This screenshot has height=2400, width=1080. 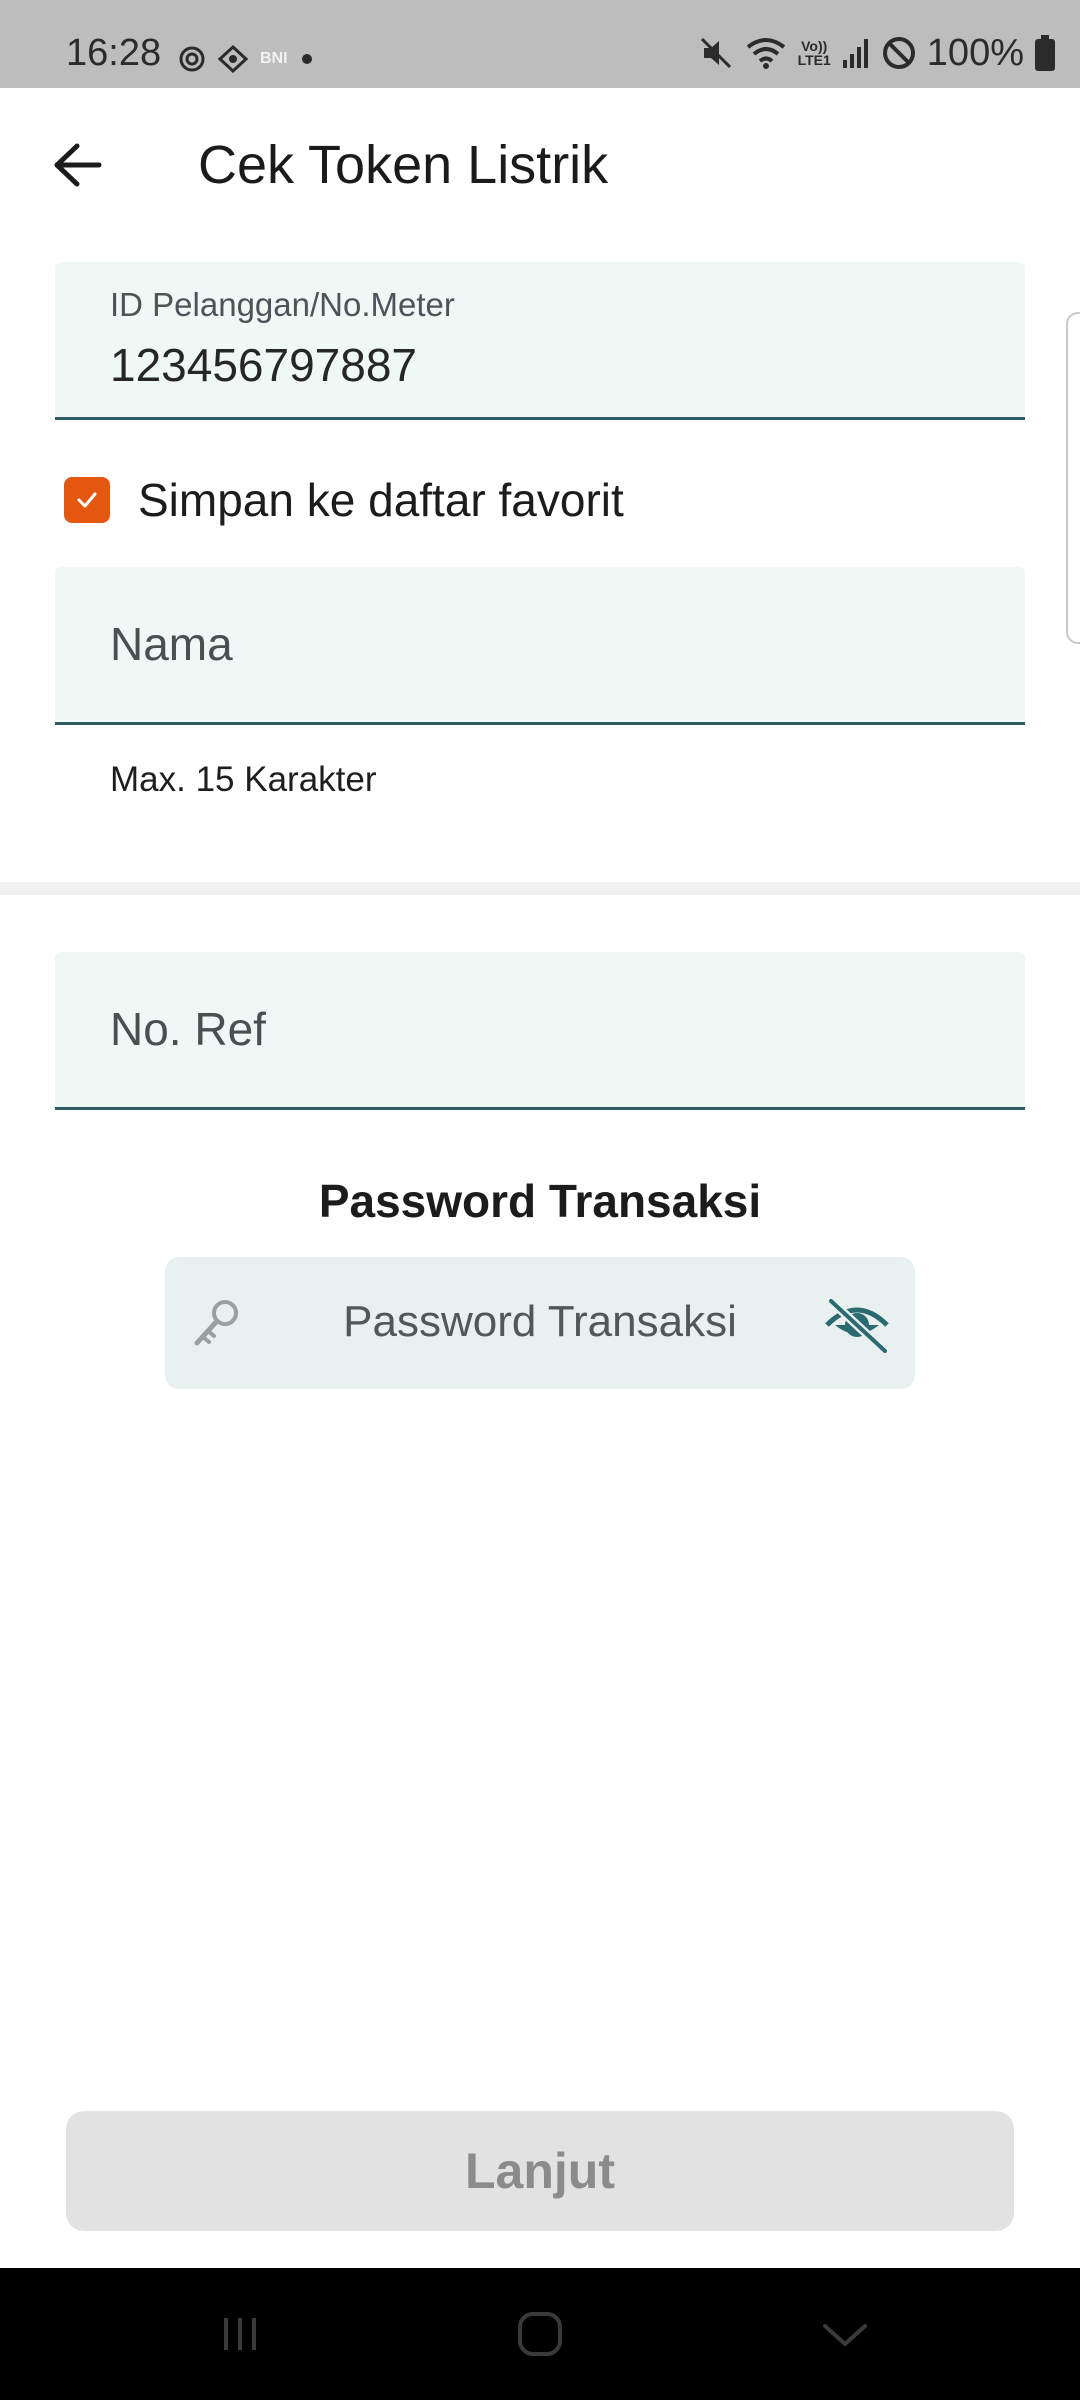 I want to click on back-button, so click(x=78, y=165).